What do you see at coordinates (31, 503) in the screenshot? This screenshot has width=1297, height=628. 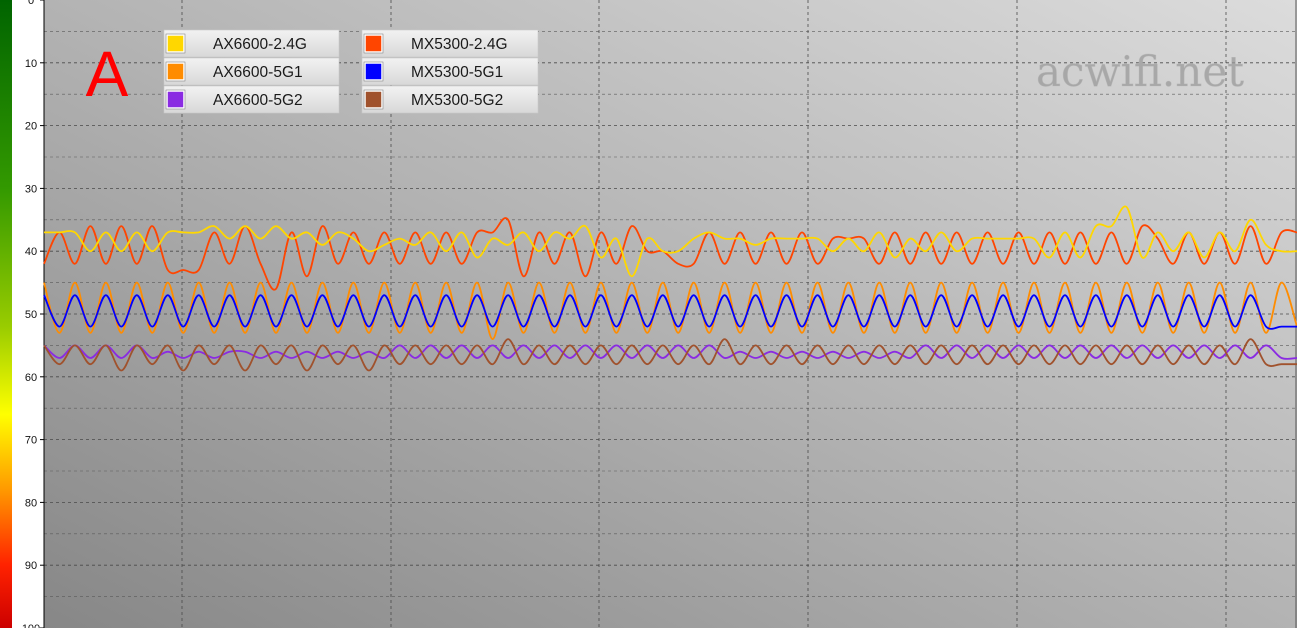 I see `y-tick-label: 80` at bounding box center [31, 503].